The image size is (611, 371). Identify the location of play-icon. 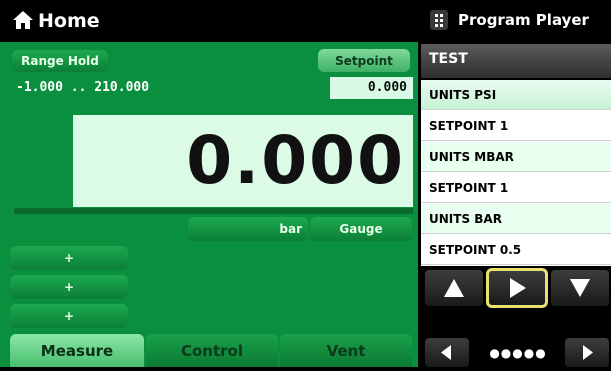
(518, 288).